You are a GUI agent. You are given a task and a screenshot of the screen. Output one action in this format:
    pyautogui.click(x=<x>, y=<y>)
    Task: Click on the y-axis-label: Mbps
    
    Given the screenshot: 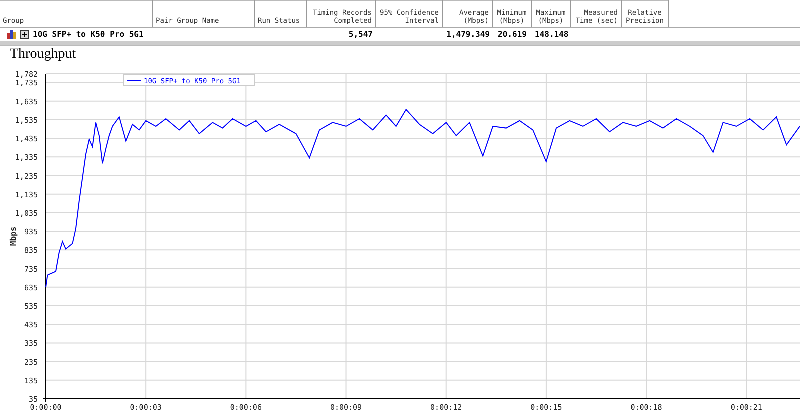 What is the action you would take?
    pyautogui.click(x=13, y=236)
    